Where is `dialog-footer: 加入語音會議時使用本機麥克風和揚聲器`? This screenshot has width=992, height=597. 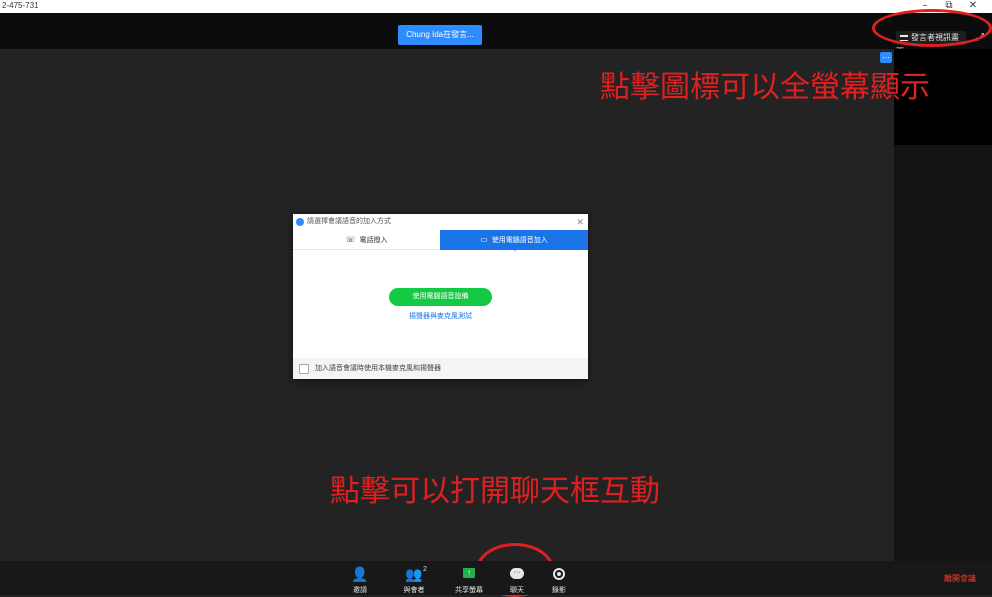 dialog-footer: 加入語音會議時使用本機麥克風和揚聲器 is located at coordinates (440, 368).